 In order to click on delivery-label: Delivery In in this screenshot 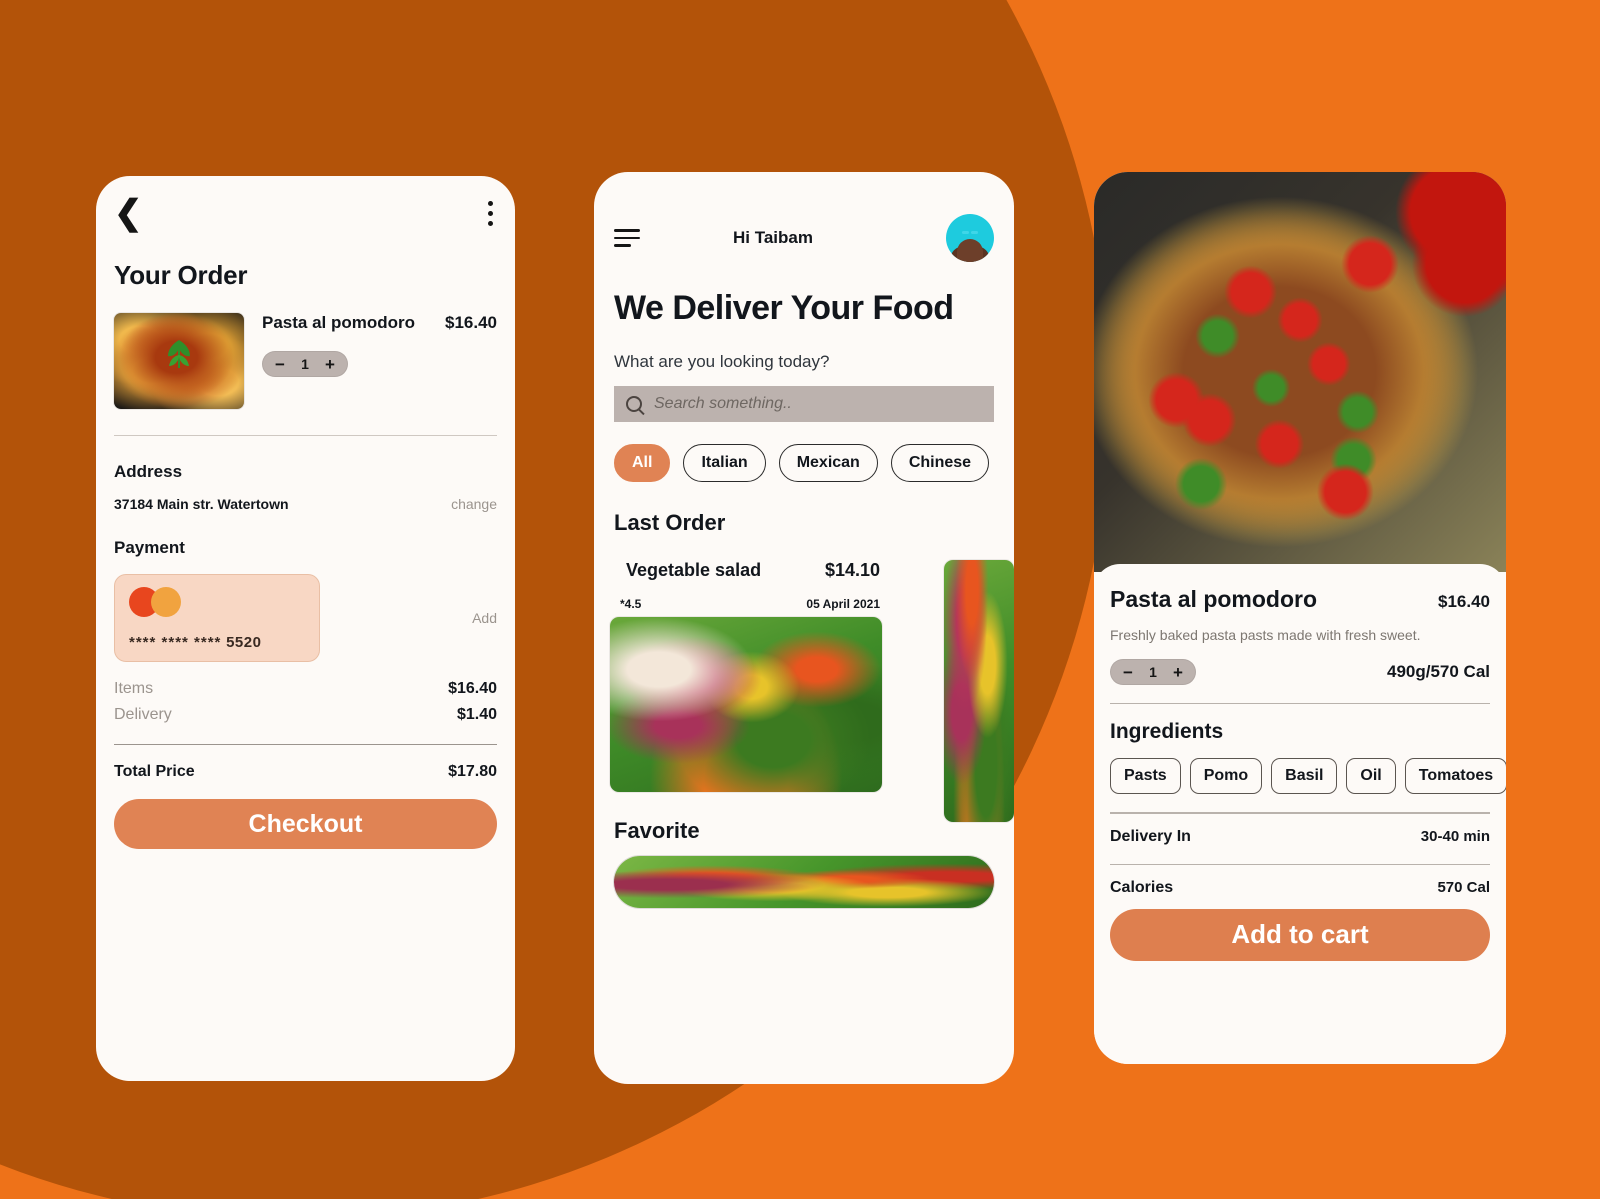, I will do `click(1150, 836)`.